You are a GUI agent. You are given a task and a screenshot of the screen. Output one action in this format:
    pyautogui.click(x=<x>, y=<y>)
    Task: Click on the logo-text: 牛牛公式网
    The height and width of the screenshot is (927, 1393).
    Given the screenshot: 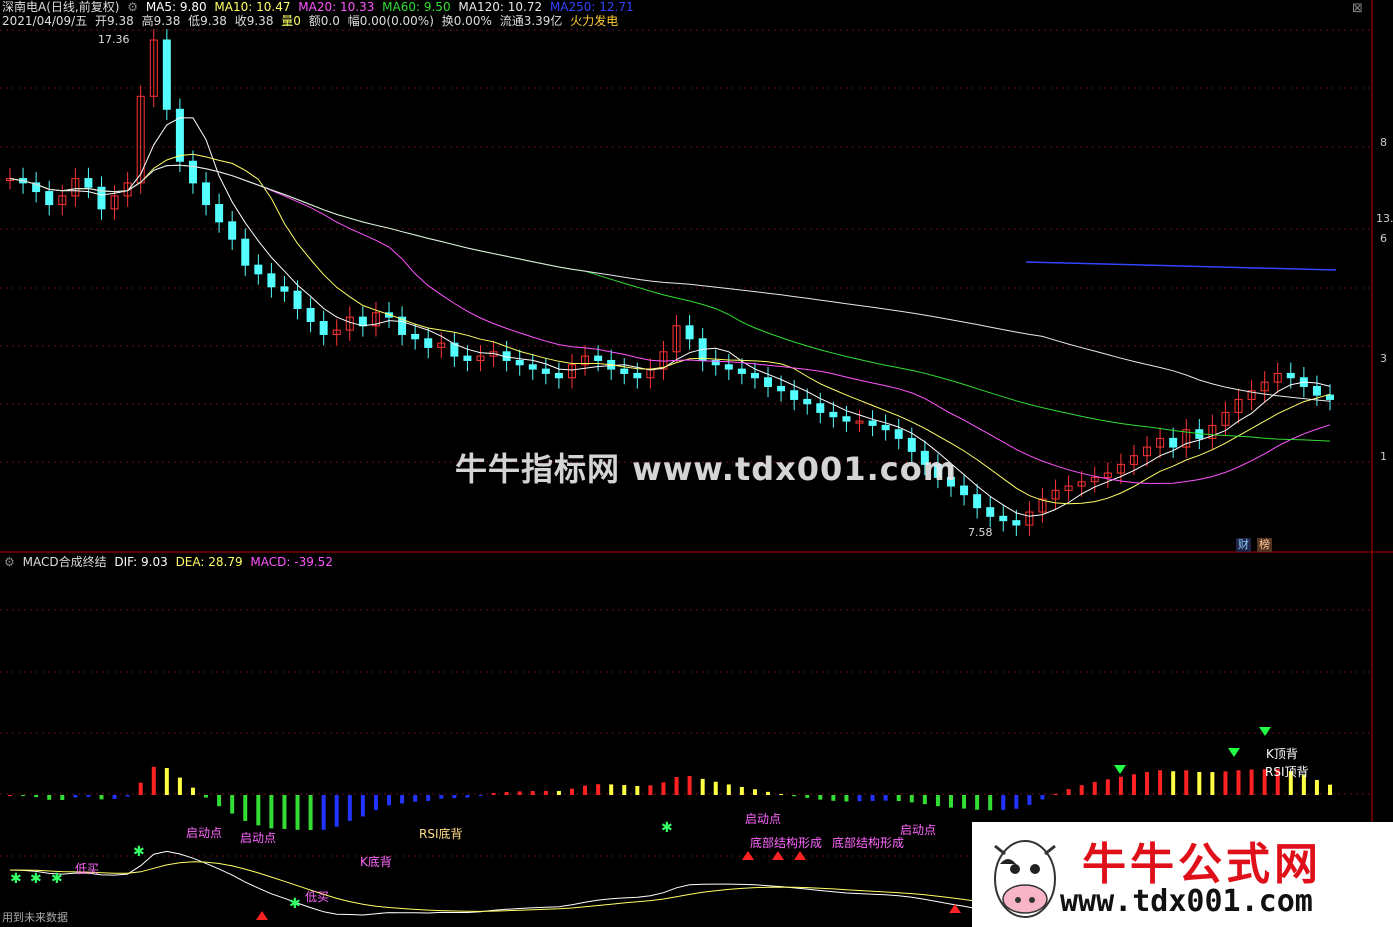 What is the action you would take?
    pyautogui.click(x=1202, y=864)
    